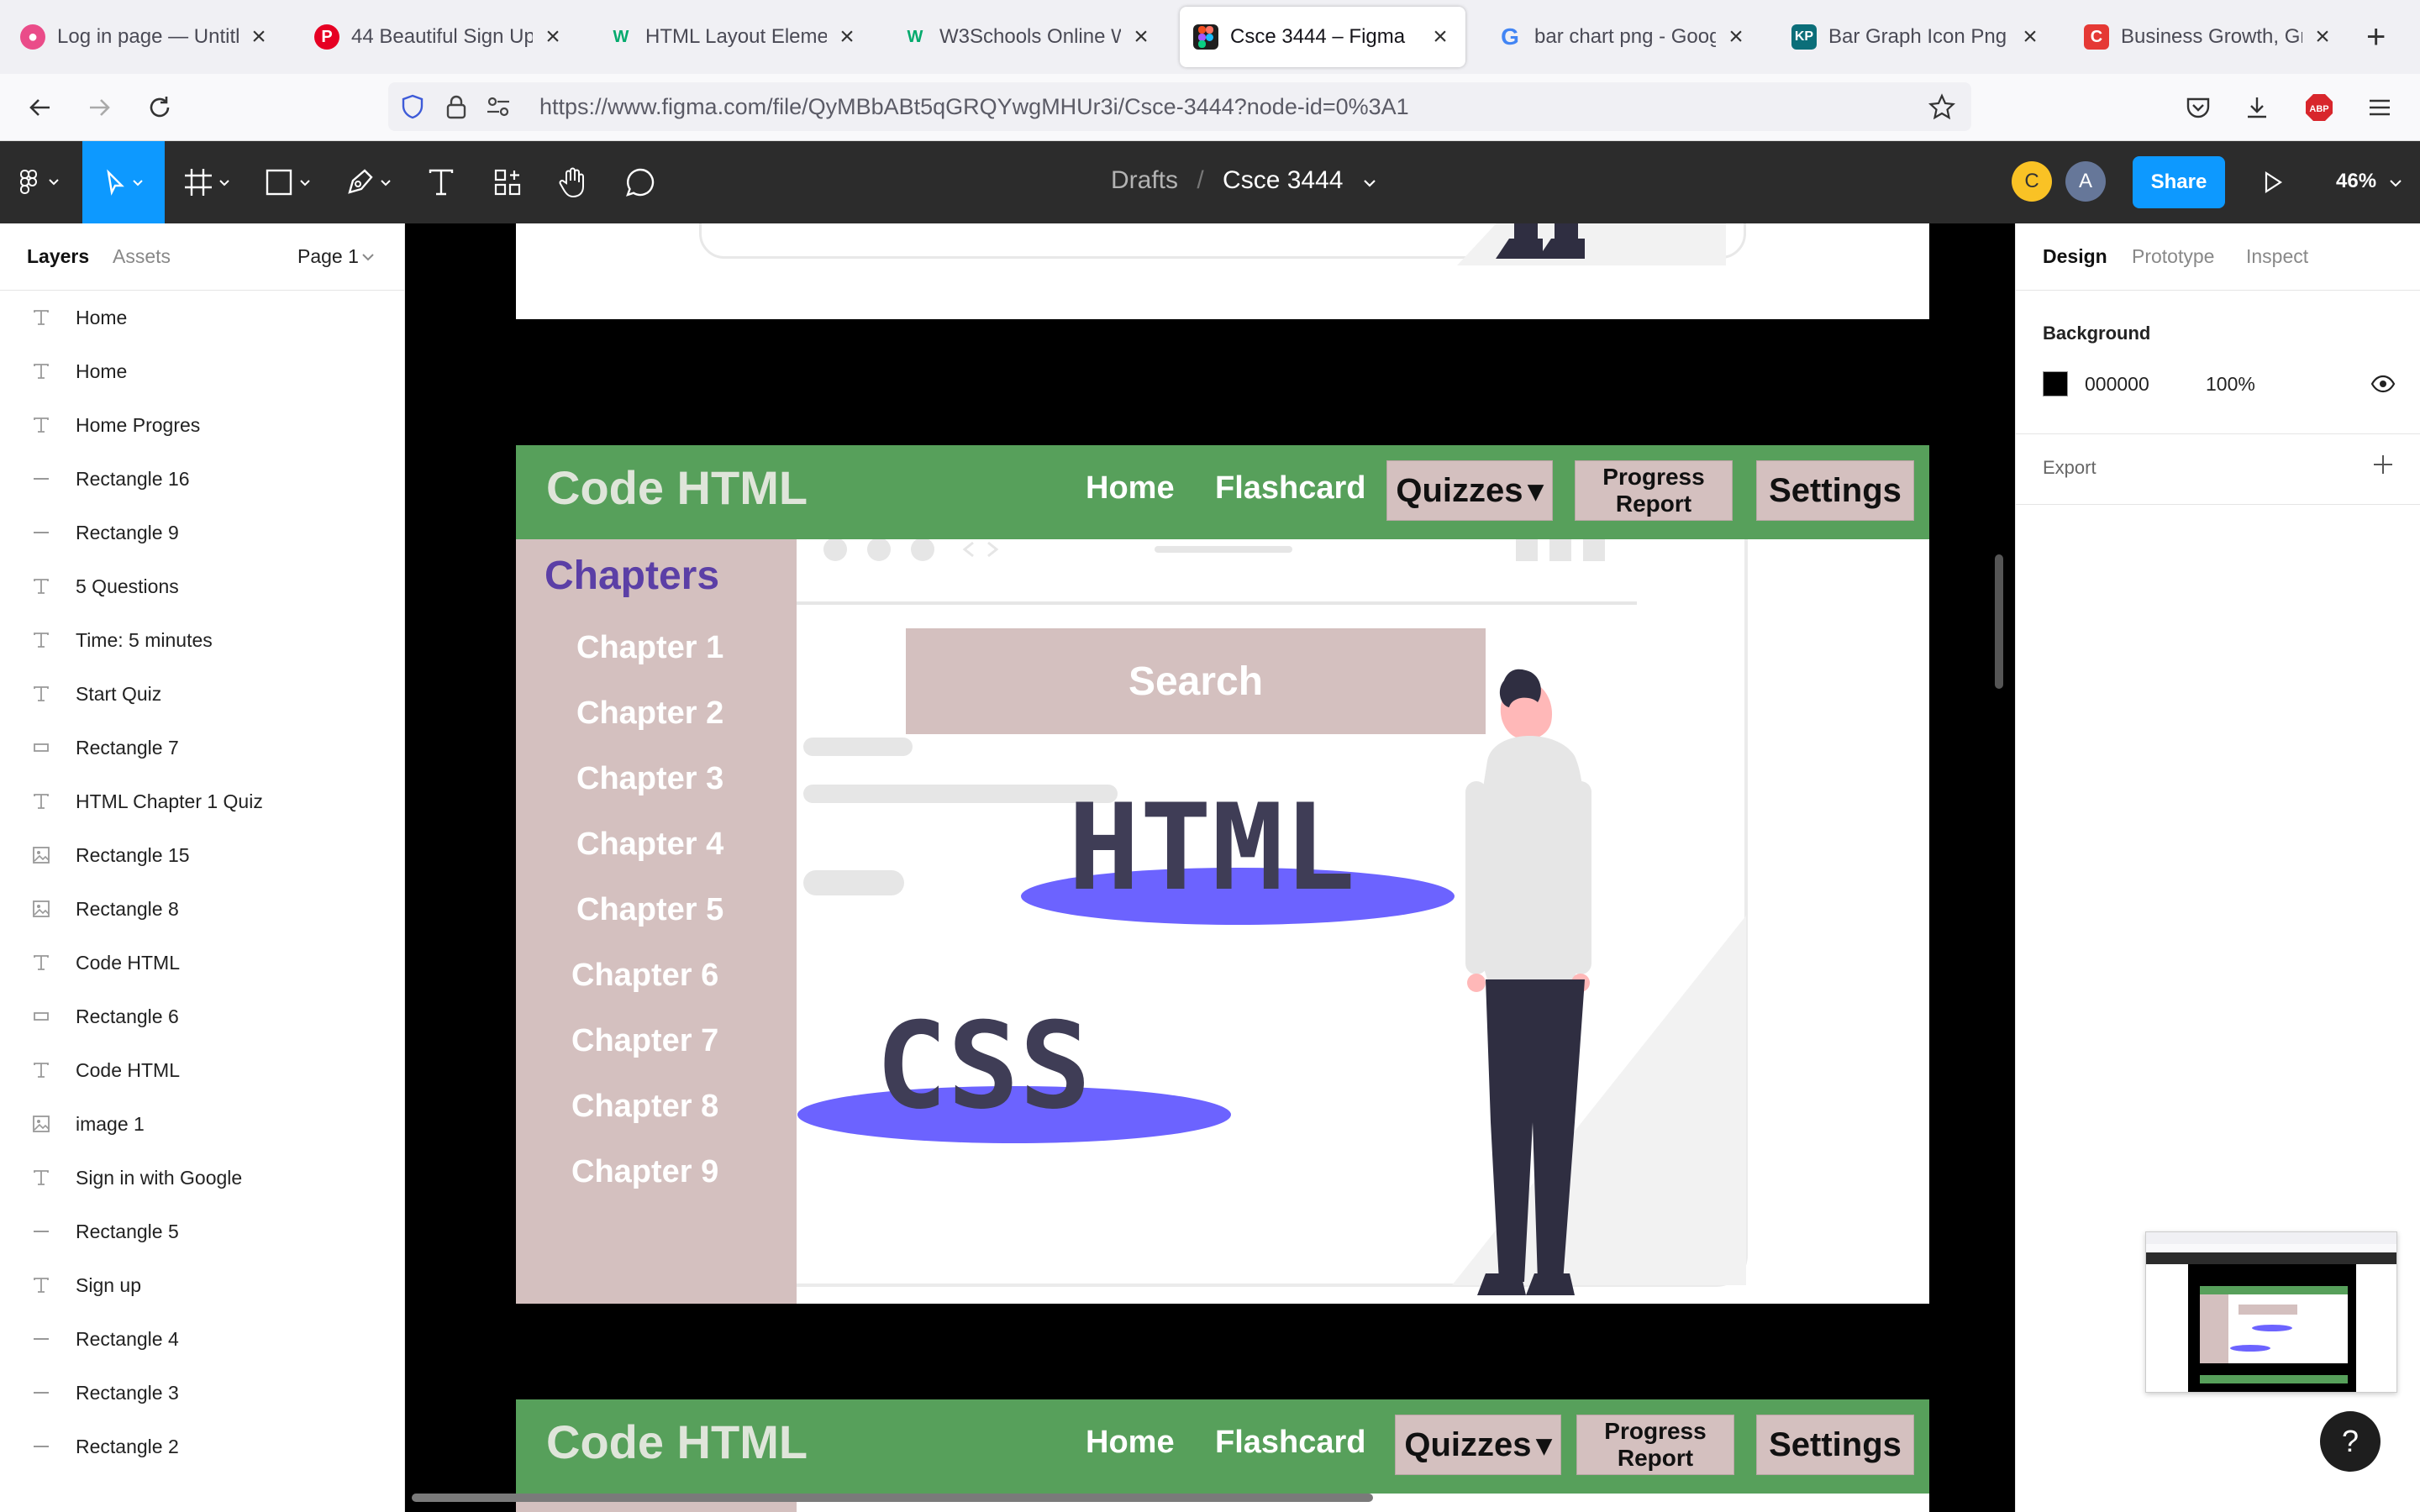  I want to click on layer-row: Home Progres, so click(202, 425).